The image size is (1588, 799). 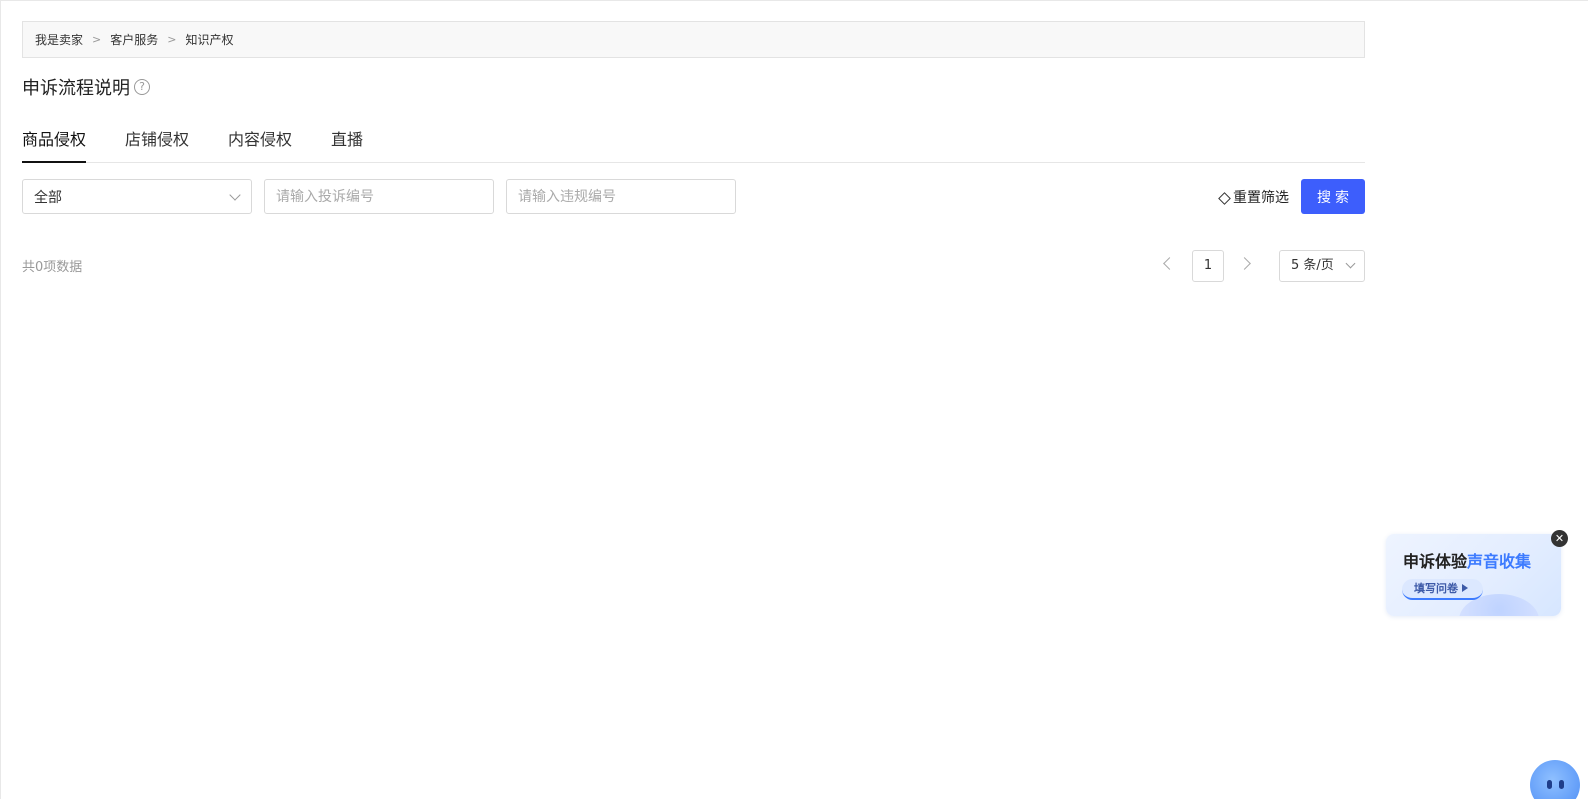 I want to click on breadcrumb-item-ip: 知识产权, so click(x=209, y=40).